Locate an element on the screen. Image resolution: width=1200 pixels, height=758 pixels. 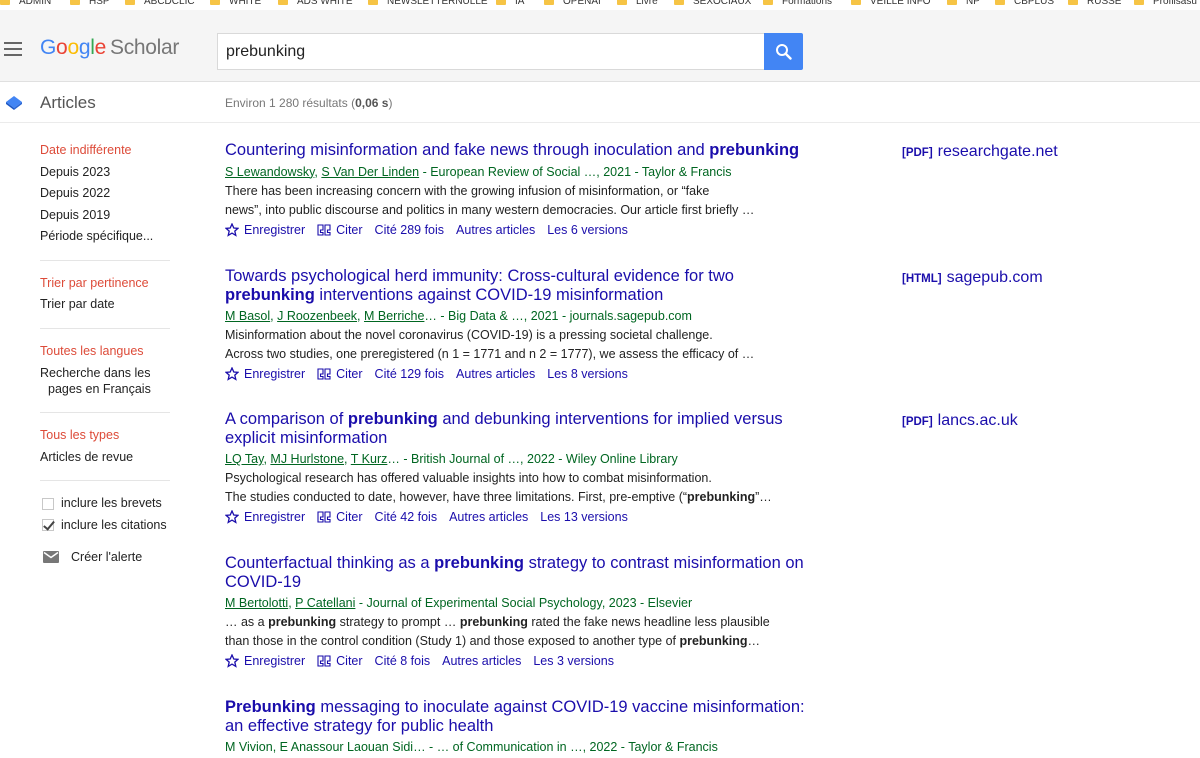
sort-by-date: Trier par date is located at coordinates (110, 305).